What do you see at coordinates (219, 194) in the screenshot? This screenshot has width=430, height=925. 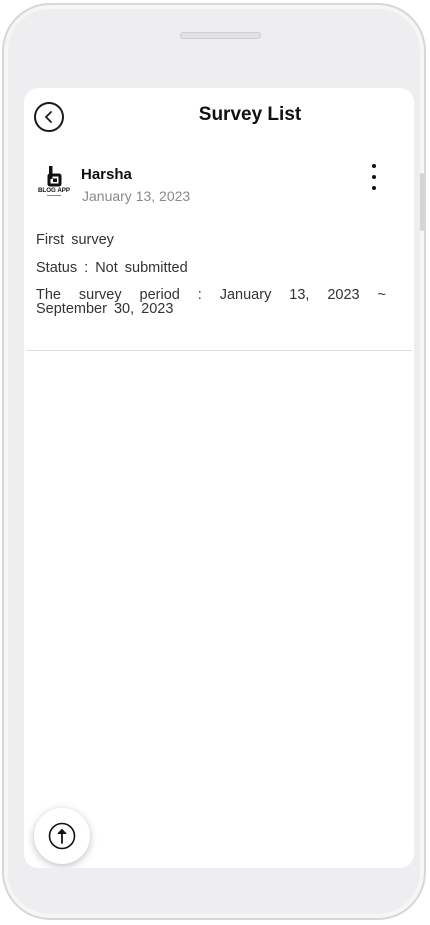 I see `author-row: BLOG APP Harsha January 13, 2023` at bounding box center [219, 194].